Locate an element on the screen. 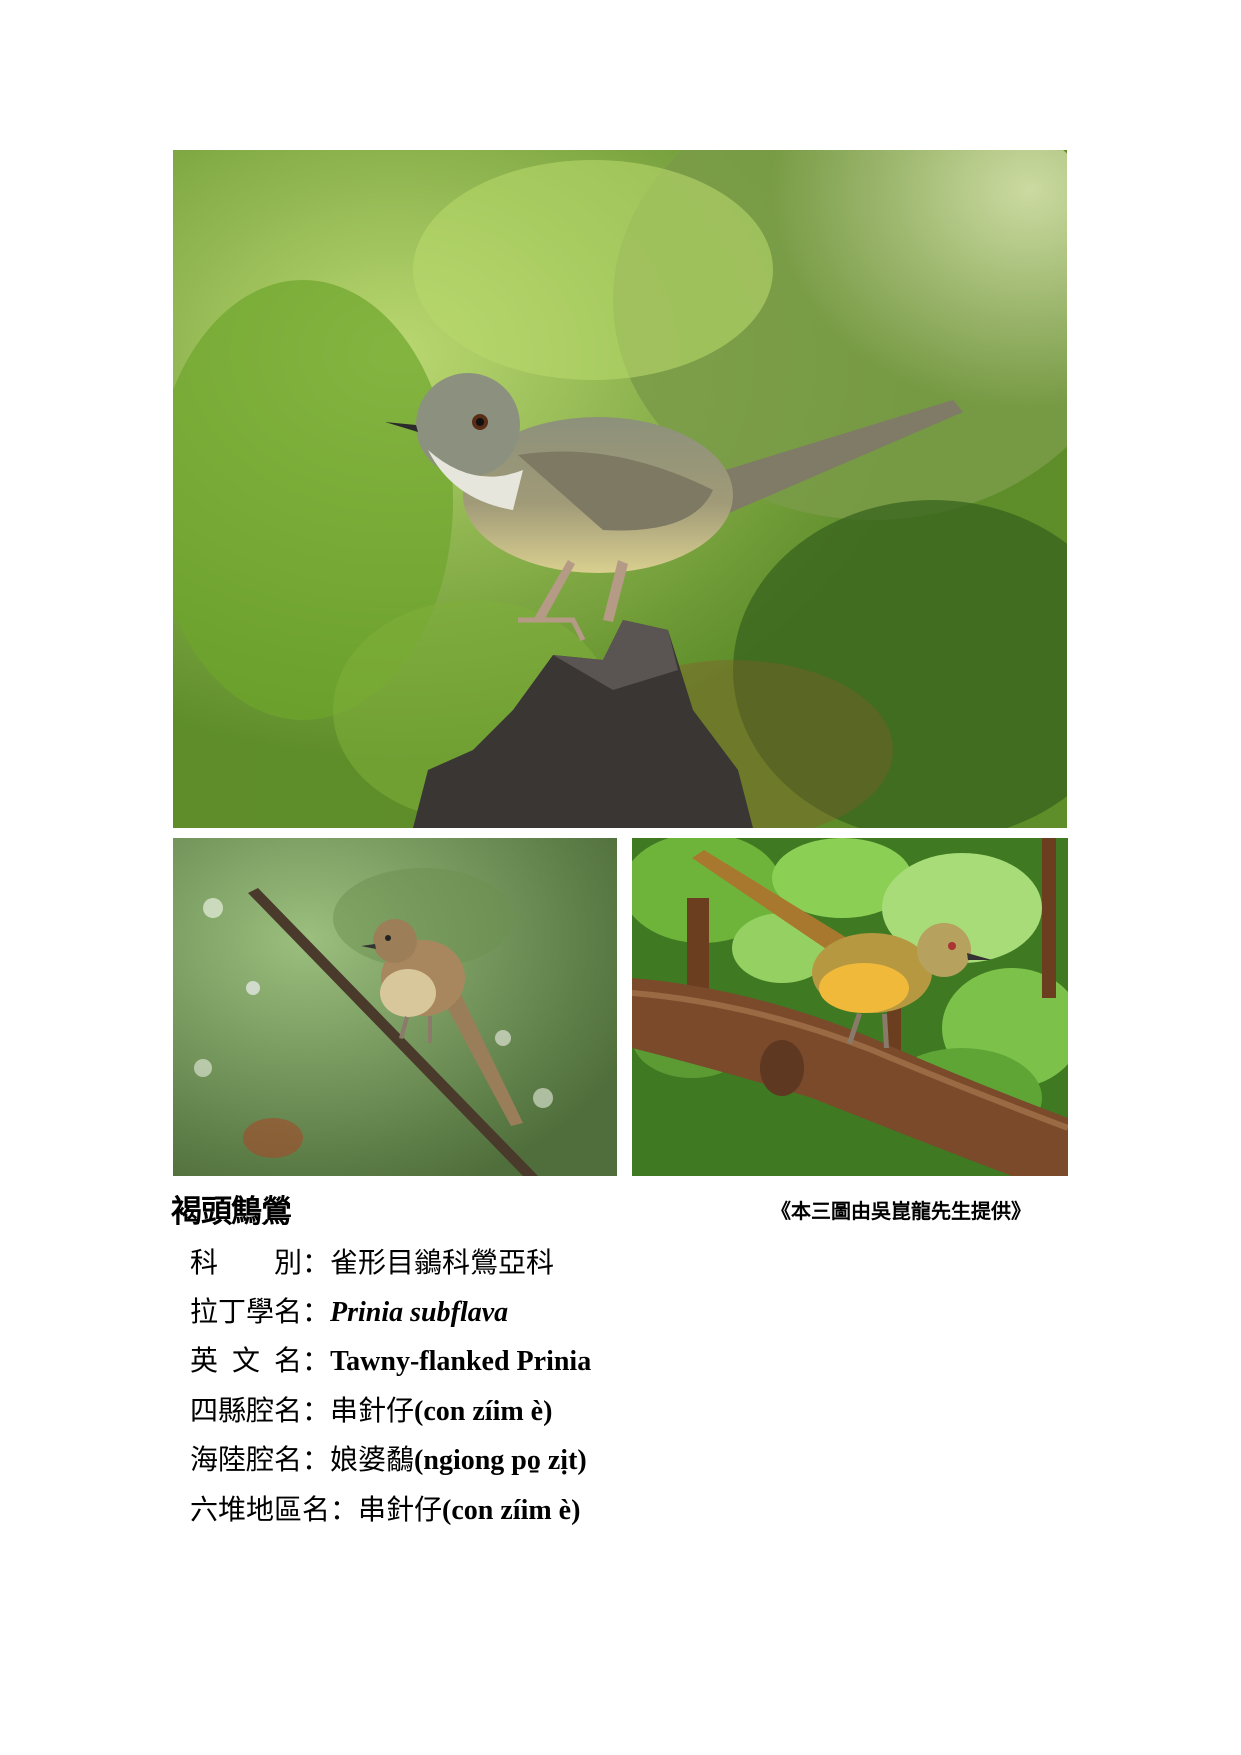 This screenshot has width=1241, height=1755. liudui-name-label: 六堆地區名 is located at coordinates (260, 1509).